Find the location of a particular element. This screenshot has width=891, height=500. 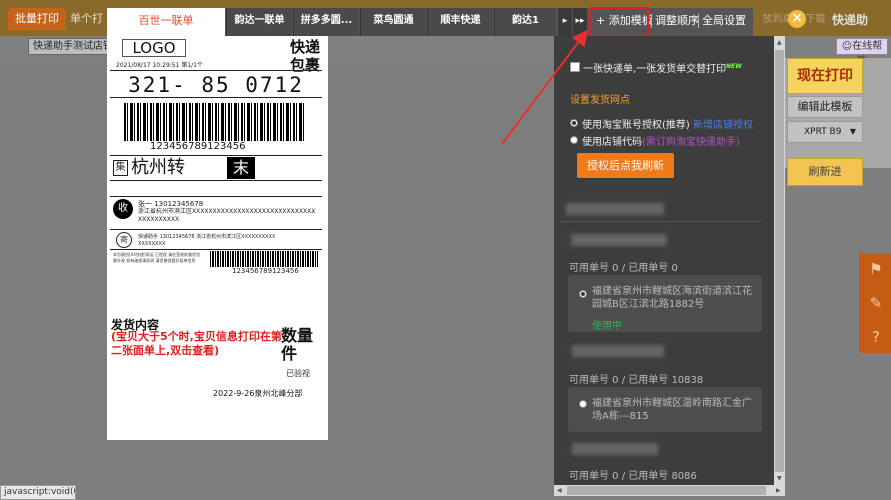

close-icon: × is located at coordinates (797, 19).